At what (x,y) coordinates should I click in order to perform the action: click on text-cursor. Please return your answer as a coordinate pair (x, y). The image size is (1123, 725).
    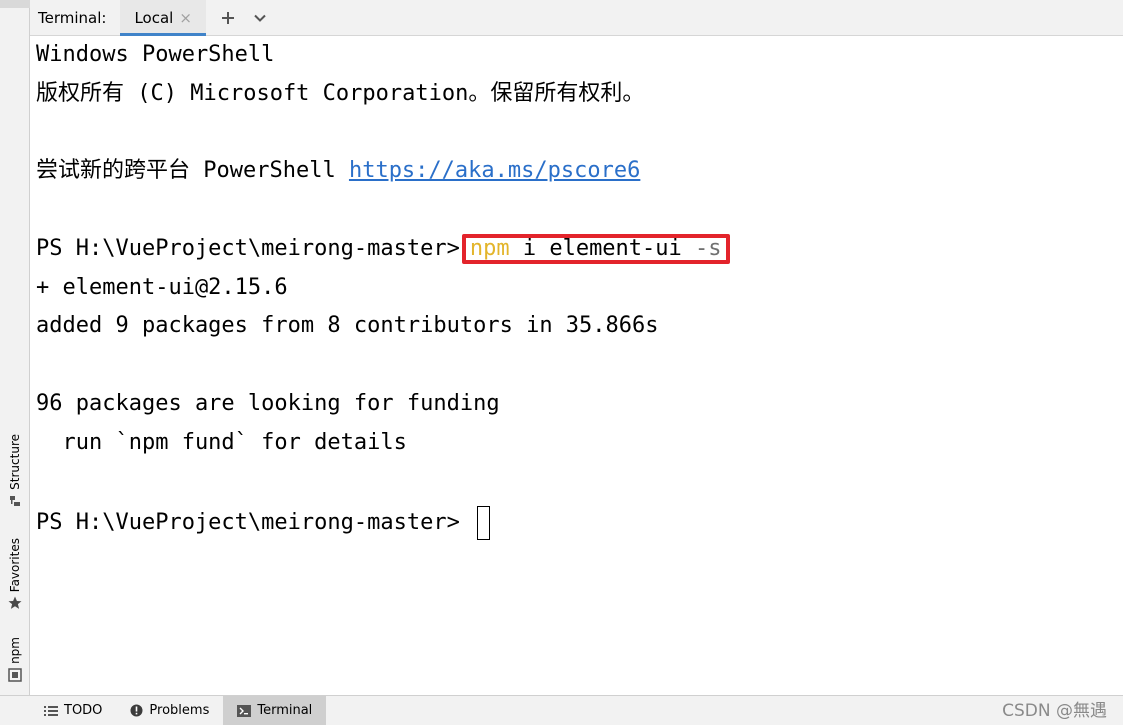
    Looking at the image, I should click on (484, 523).